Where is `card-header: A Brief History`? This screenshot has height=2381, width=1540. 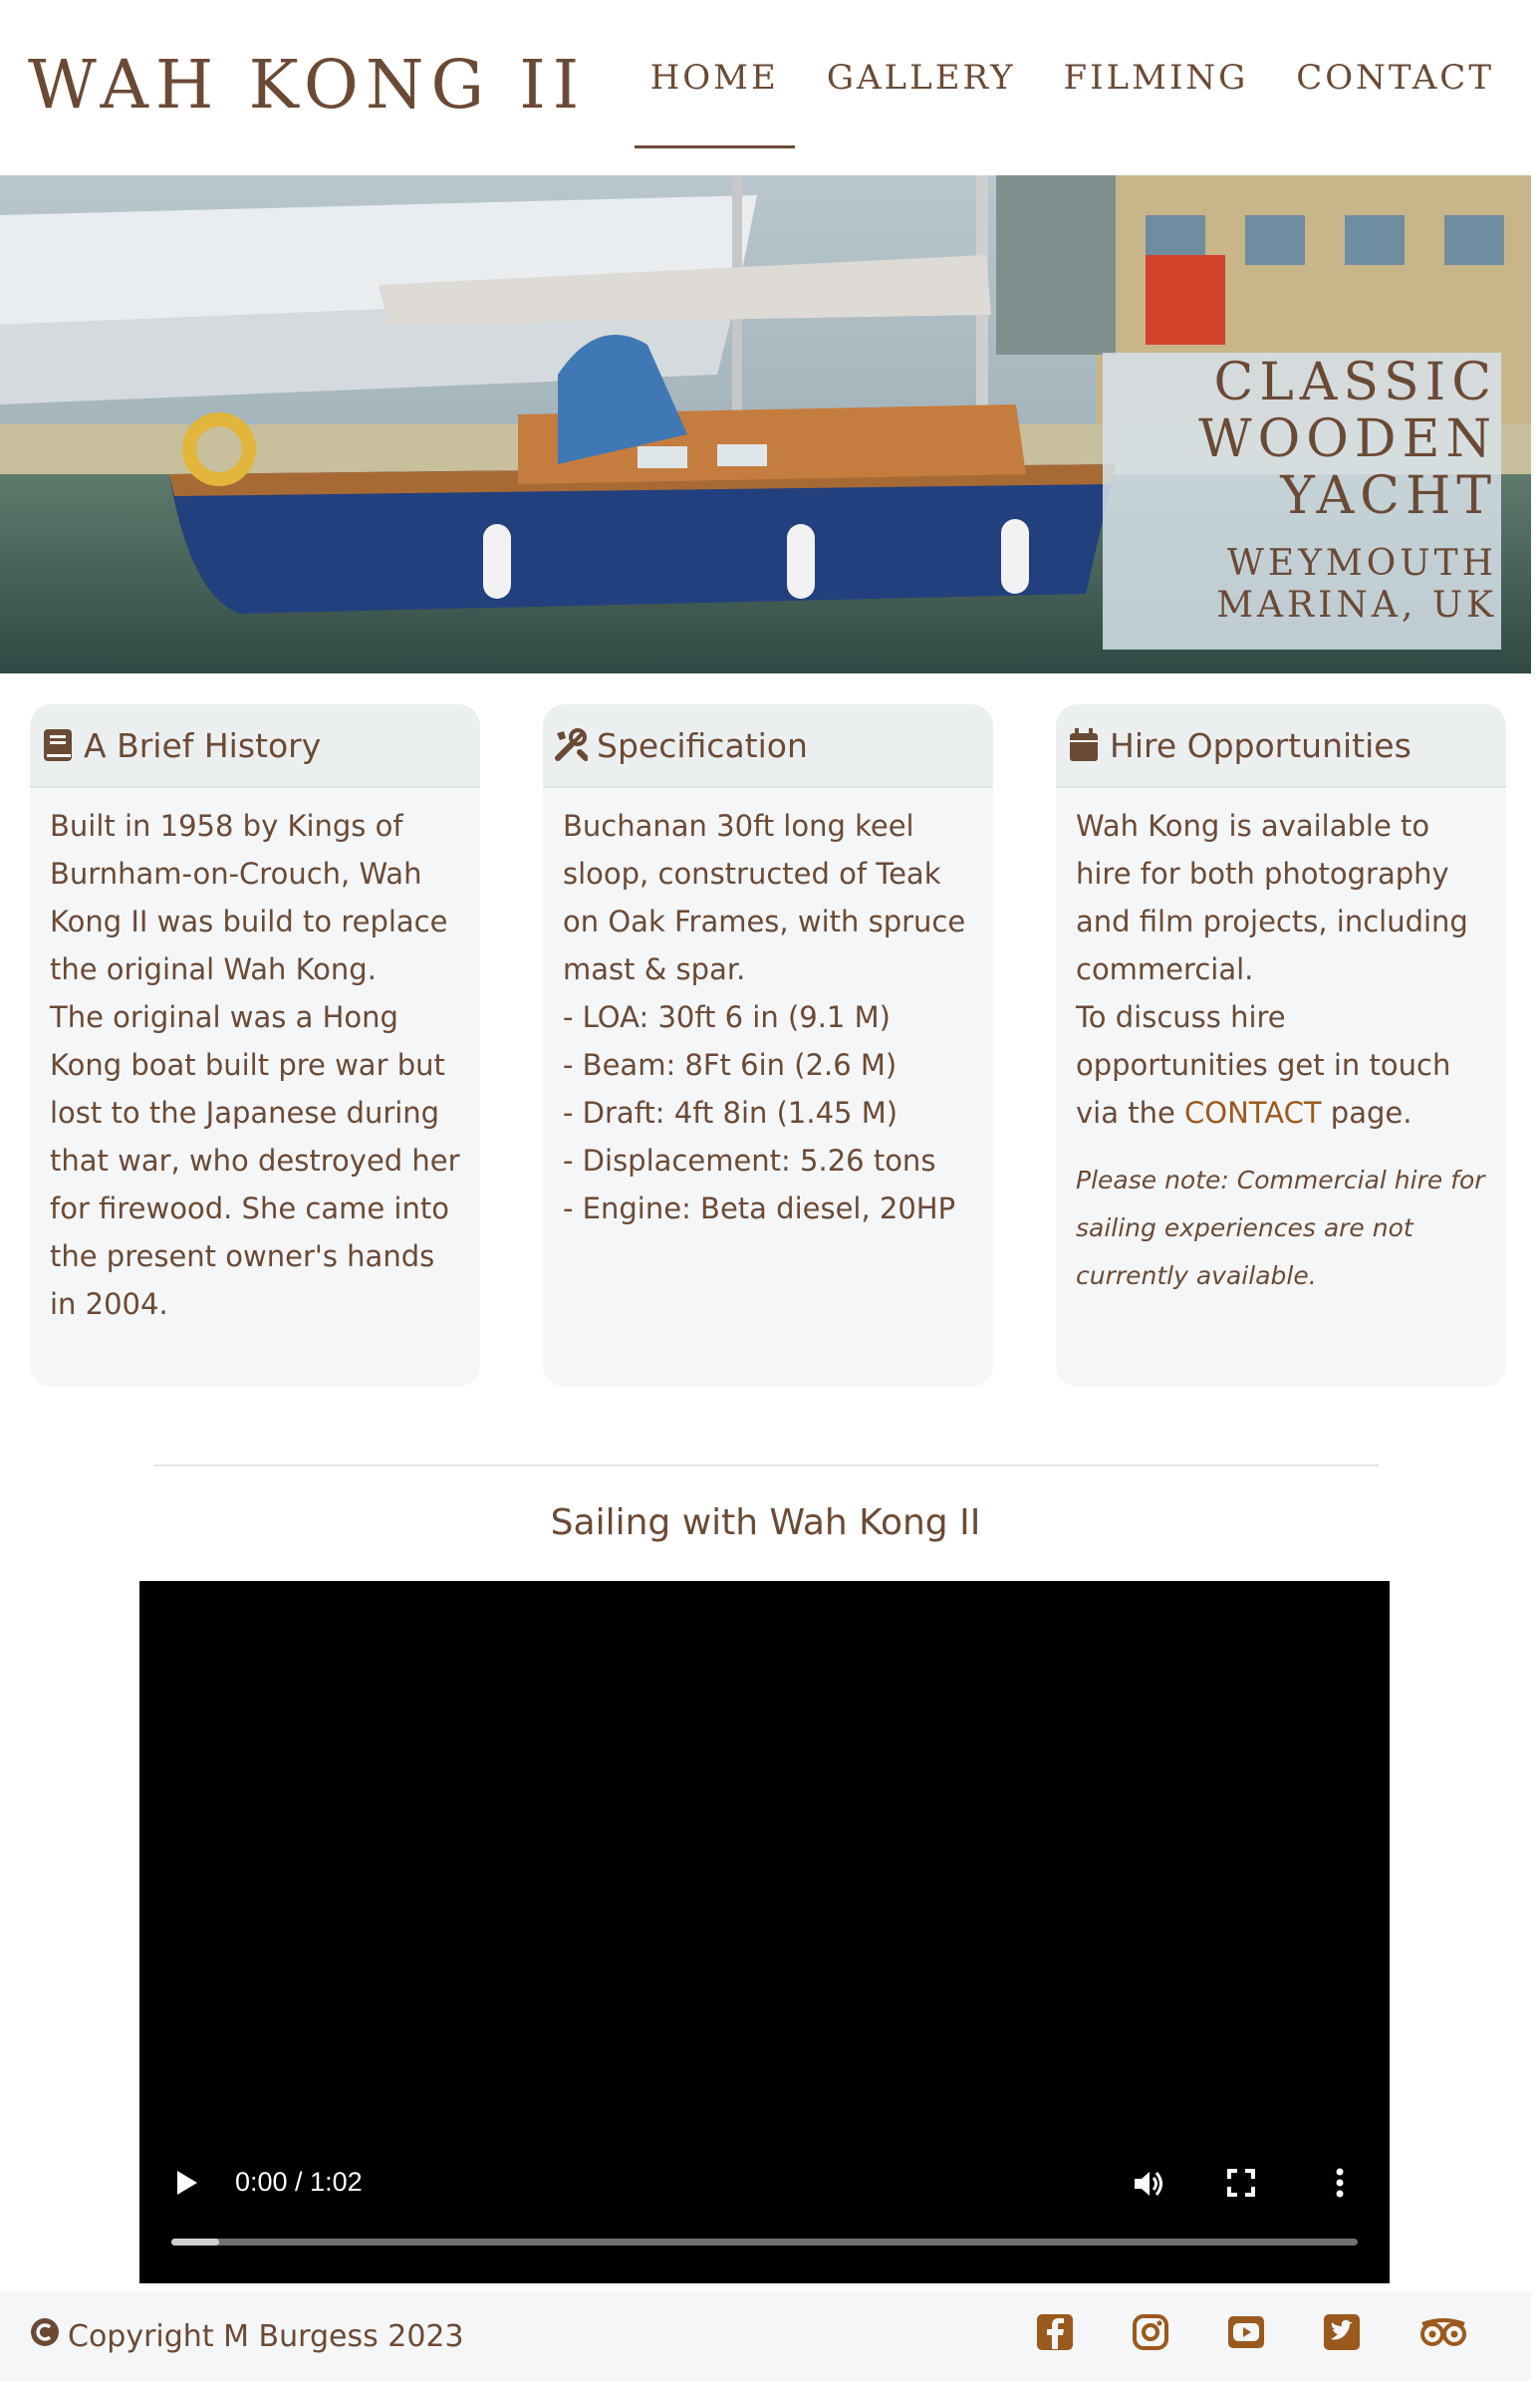 card-header: A Brief History is located at coordinates (255, 746).